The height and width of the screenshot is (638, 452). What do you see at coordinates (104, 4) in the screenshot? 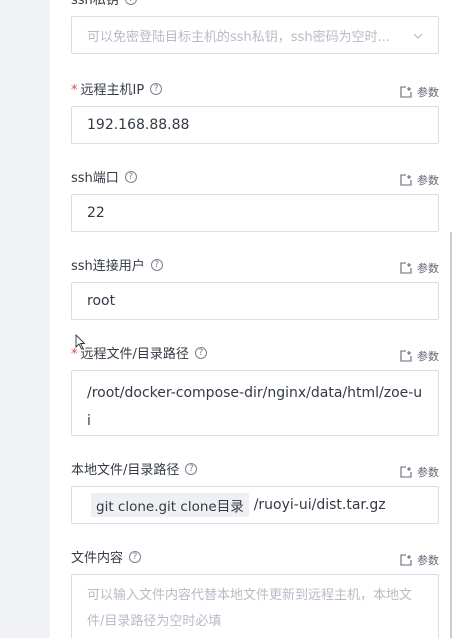
I see `field-label: ssh私钥 ?` at bounding box center [104, 4].